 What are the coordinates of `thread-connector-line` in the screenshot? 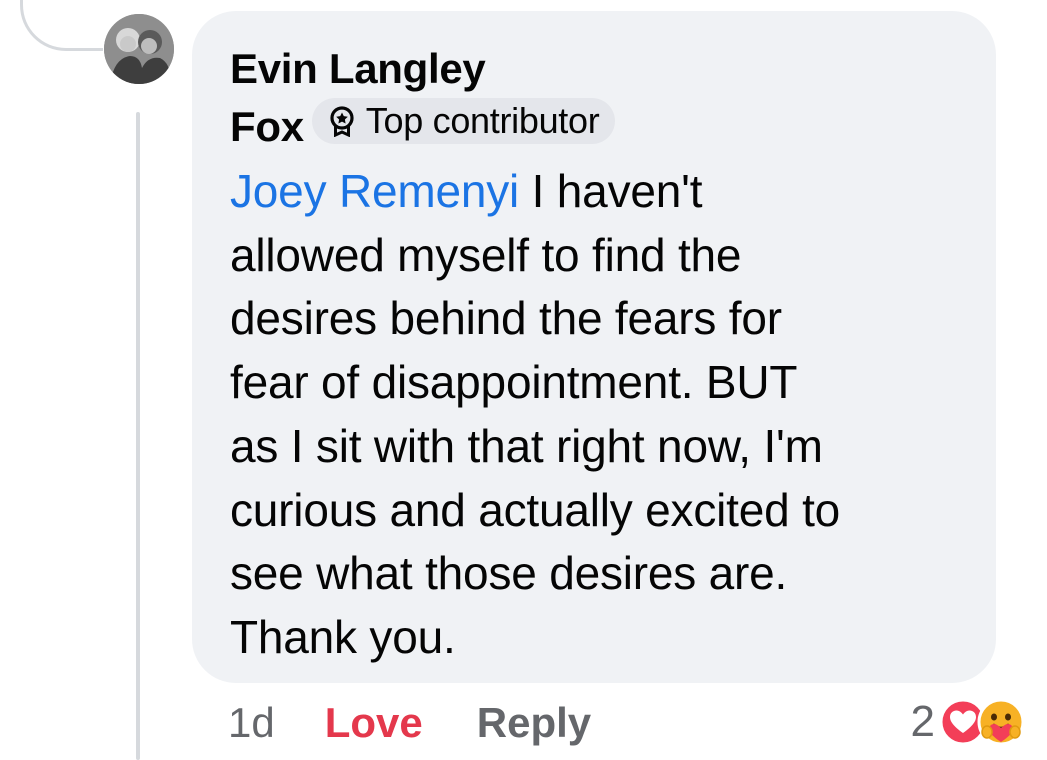 It's located at (138, 436).